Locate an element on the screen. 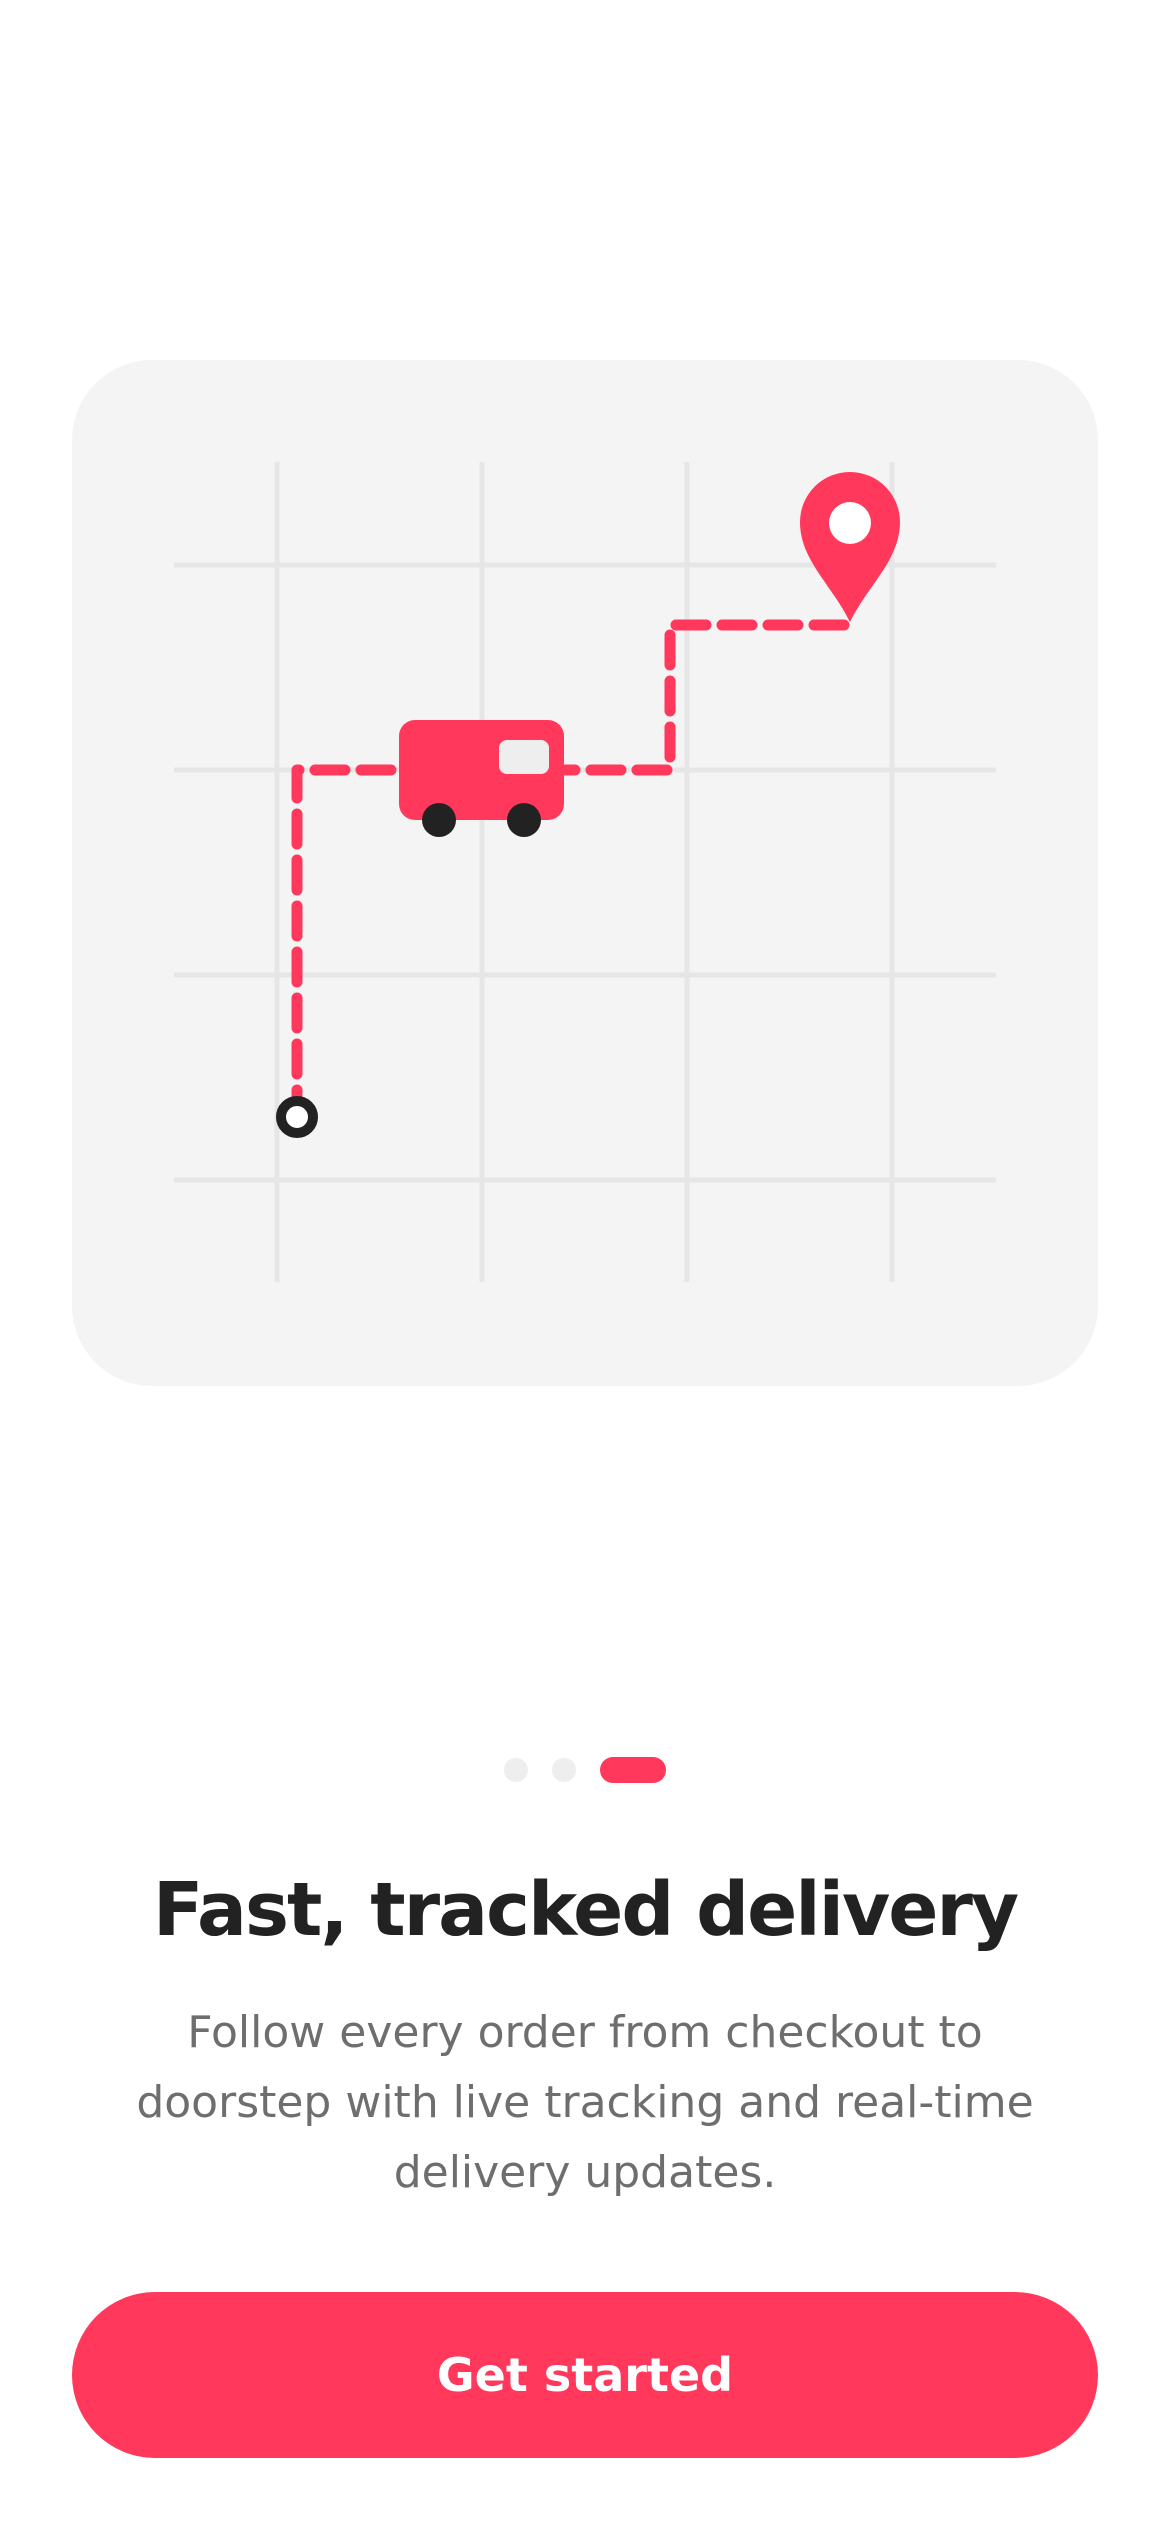 The height and width of the screenshot is (2532, 1170). get-started-button: Get started is located at coordinates (585, 2375).